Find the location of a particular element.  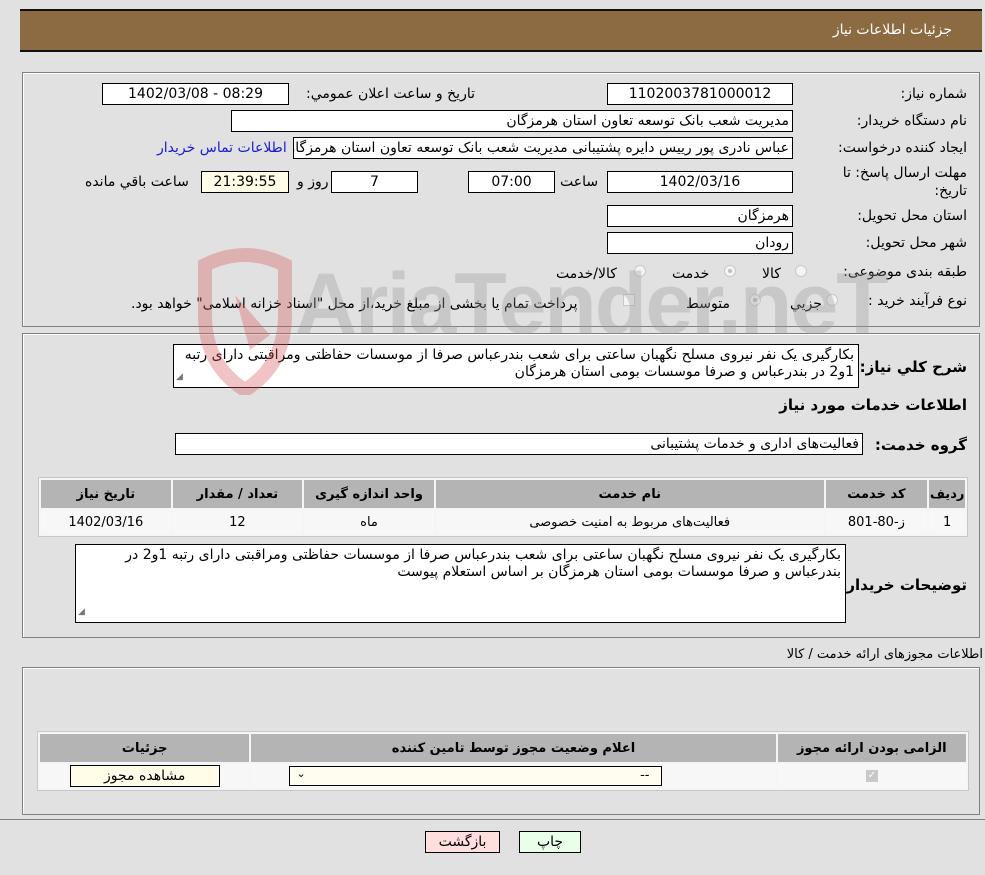

category-radio-goods is located at coordinates (801, 271).